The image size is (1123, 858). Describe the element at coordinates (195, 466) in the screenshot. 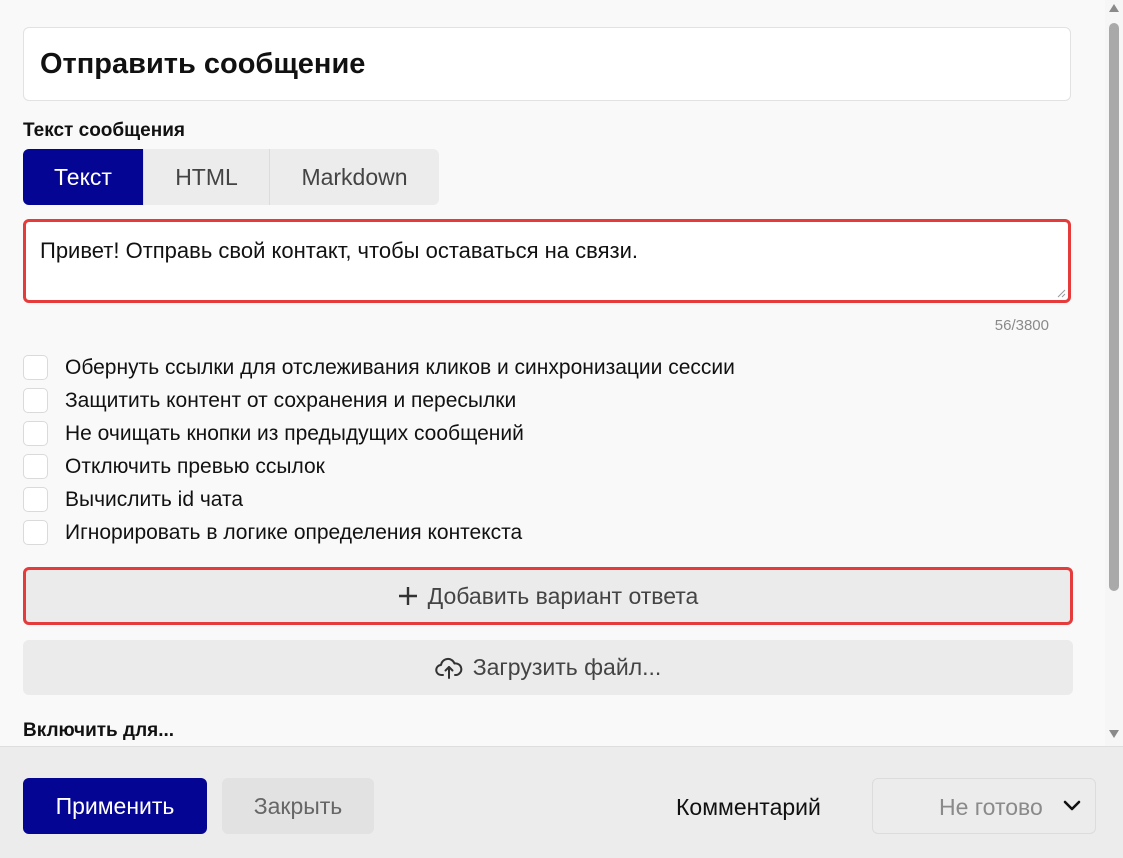

I see `option-label: Отключить превью ссылок` at that location.